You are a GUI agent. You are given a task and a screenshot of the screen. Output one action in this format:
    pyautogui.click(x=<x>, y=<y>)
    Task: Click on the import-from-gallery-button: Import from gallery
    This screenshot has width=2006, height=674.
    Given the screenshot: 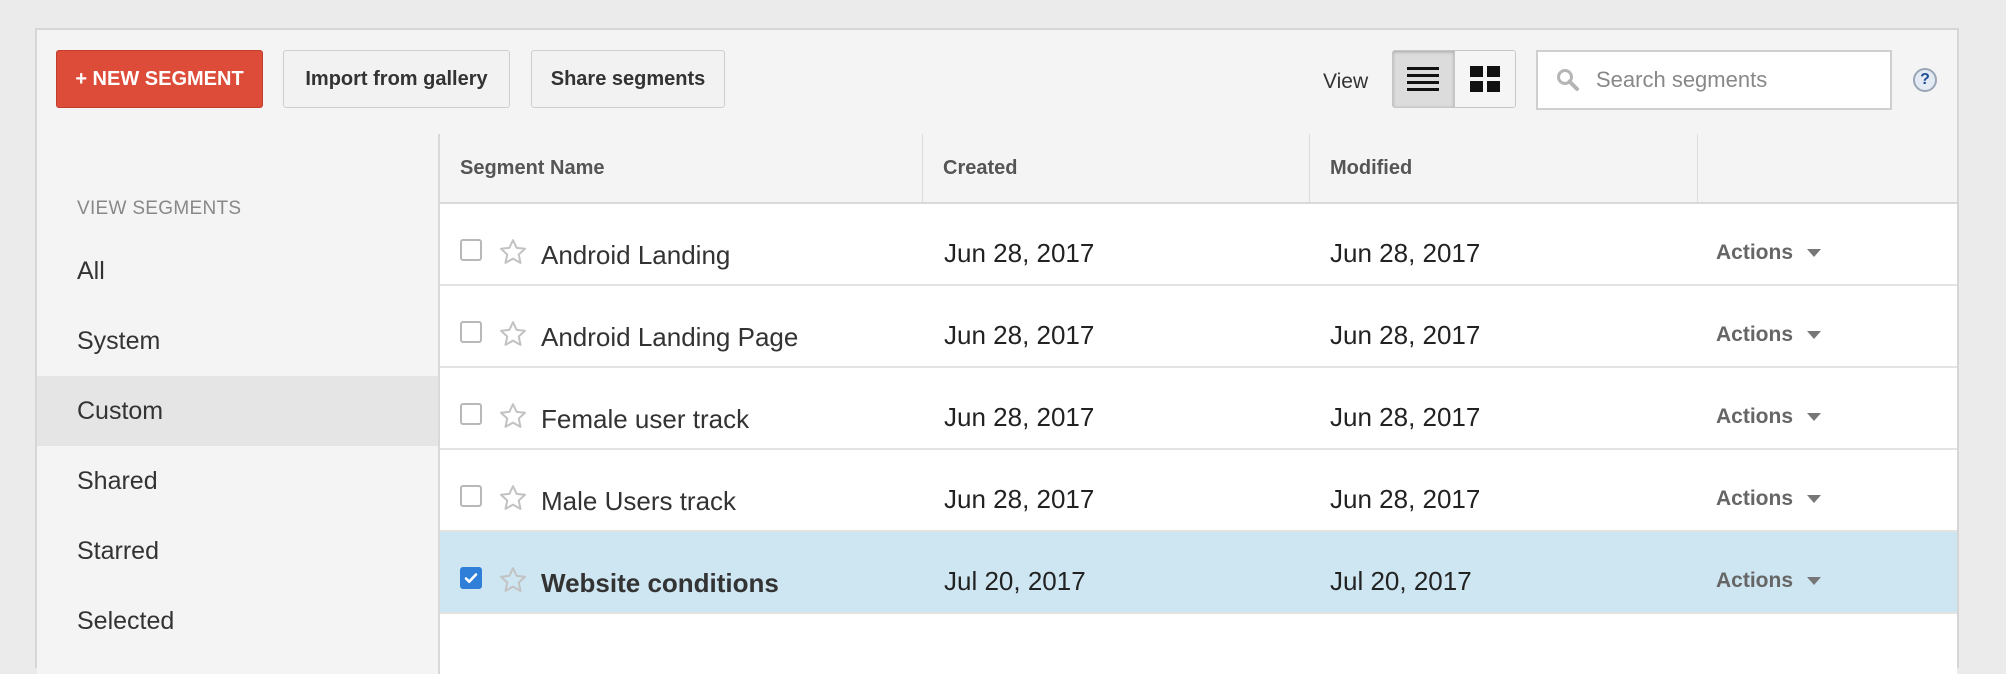 What is the action you would take?
    pyautogui.click(x=396, y=79)
    